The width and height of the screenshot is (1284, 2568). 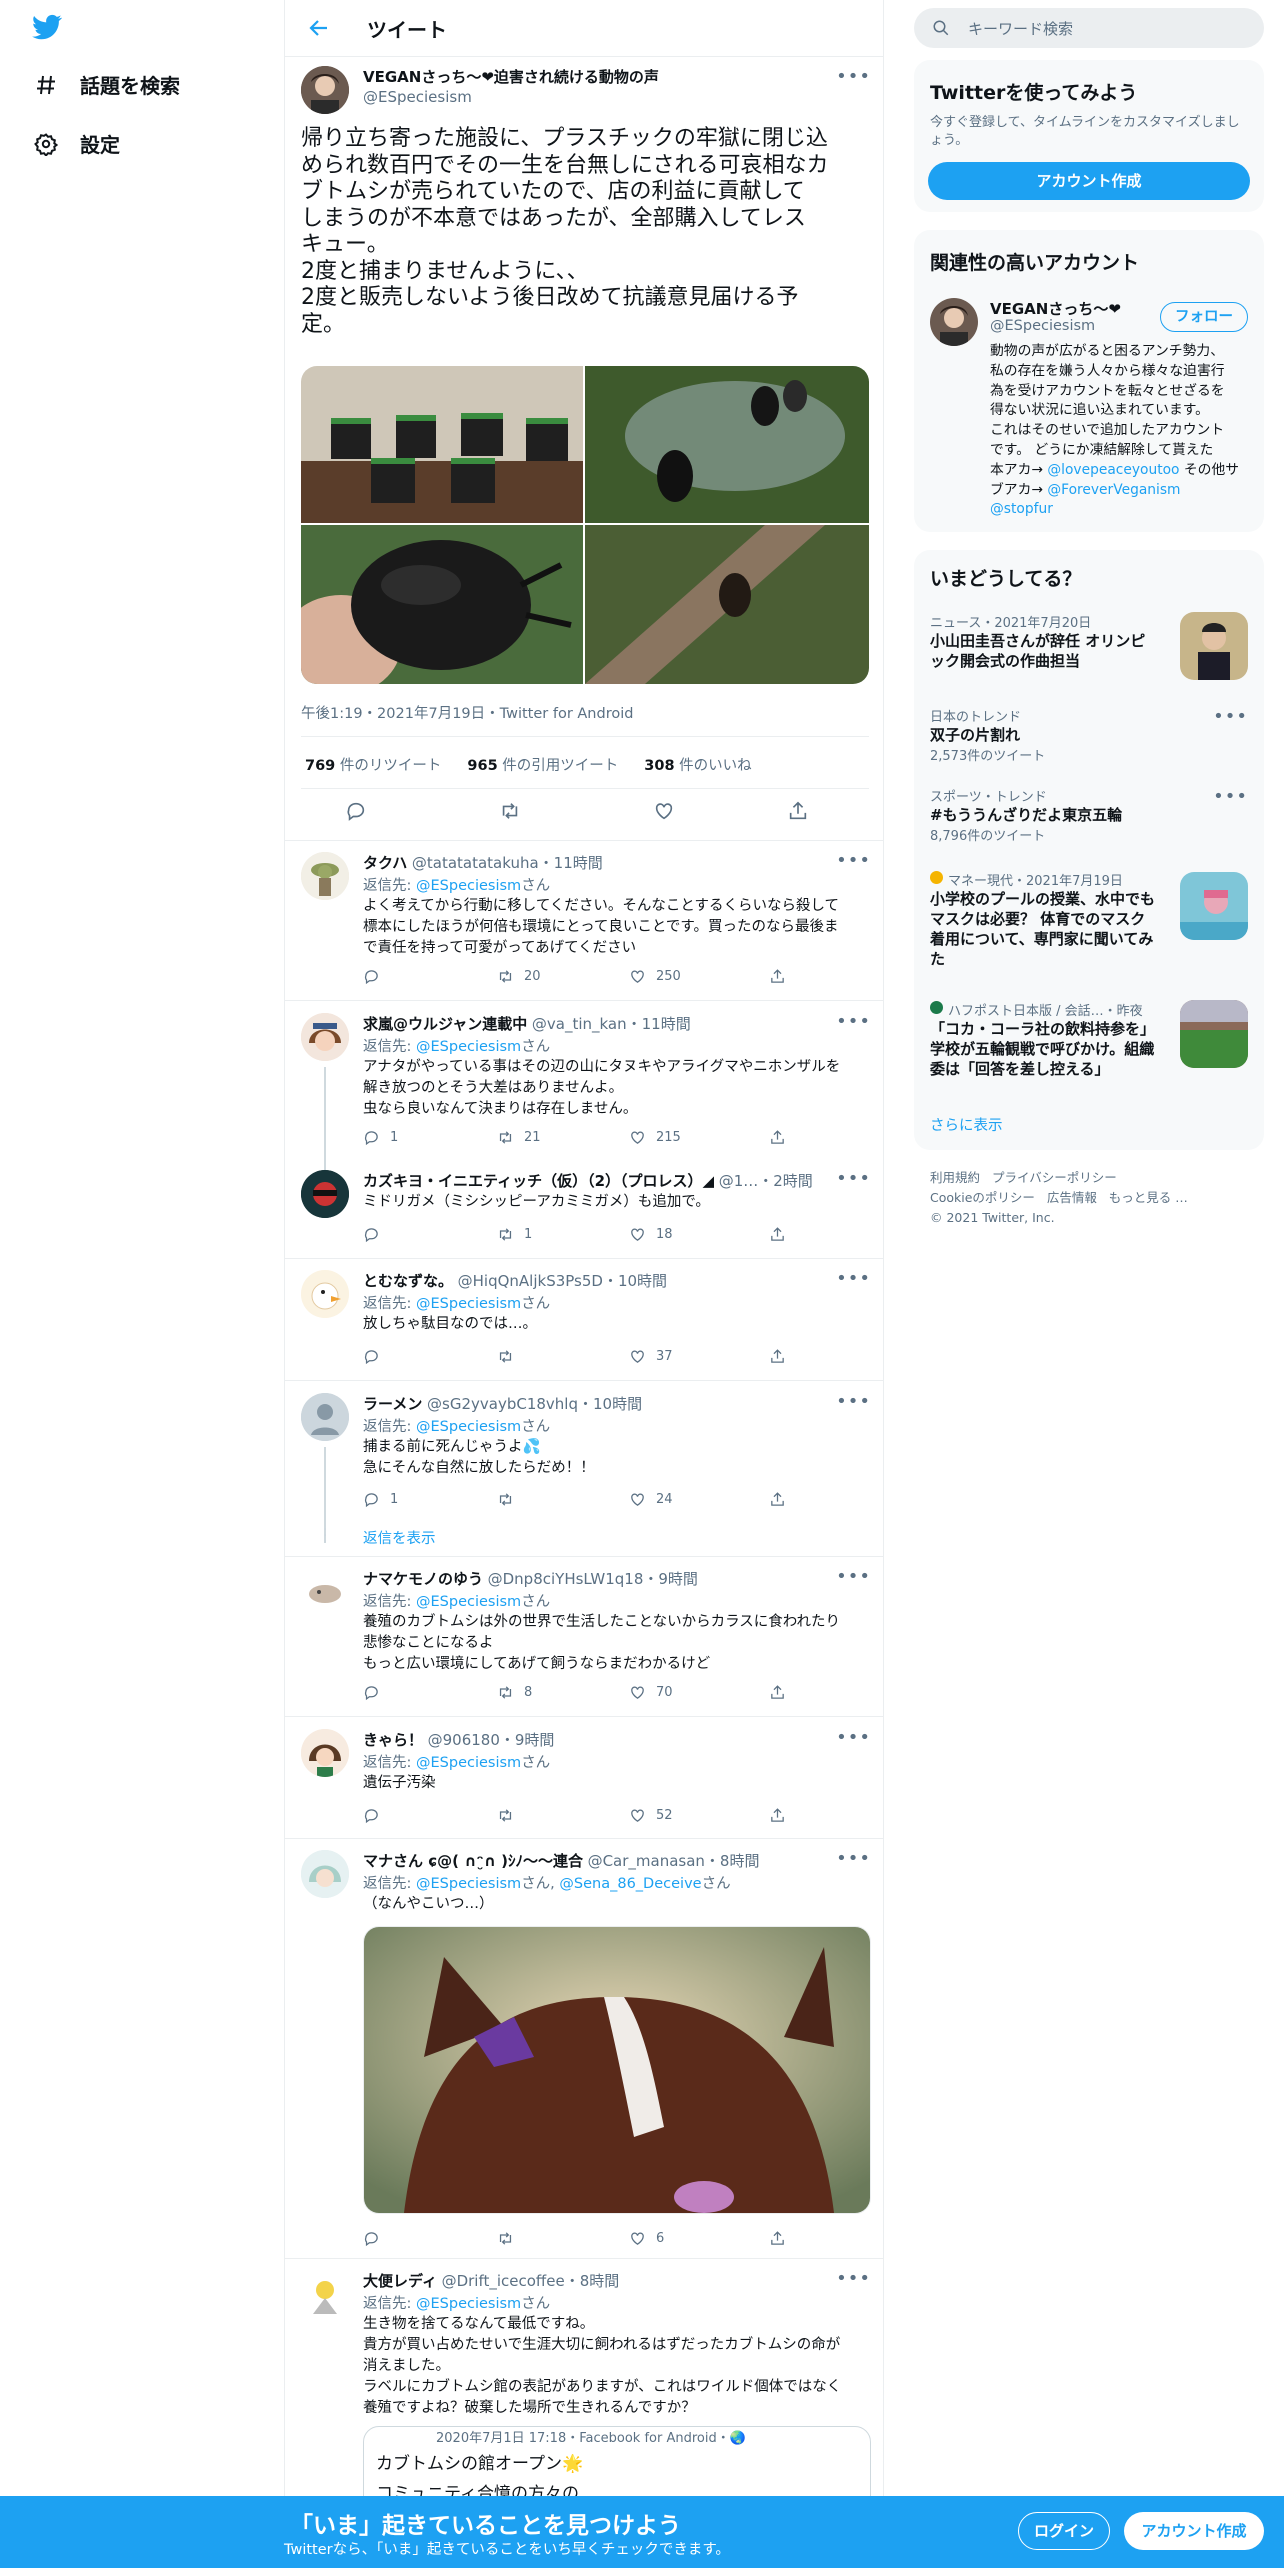 What do you see at coordinates (655, 976) in the screenshot?
I see `like-button: 250` at bounding box center [655, 976].